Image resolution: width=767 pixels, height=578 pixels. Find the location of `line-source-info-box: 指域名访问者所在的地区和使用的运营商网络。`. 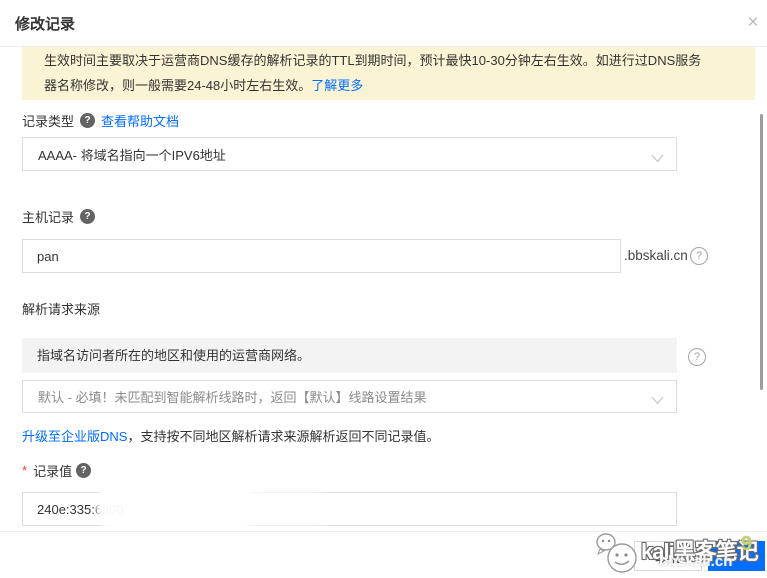

line-source-info-box: 指域名访问者所在的地区和使用的运营商网络。 is located at coordinates (349, 355).